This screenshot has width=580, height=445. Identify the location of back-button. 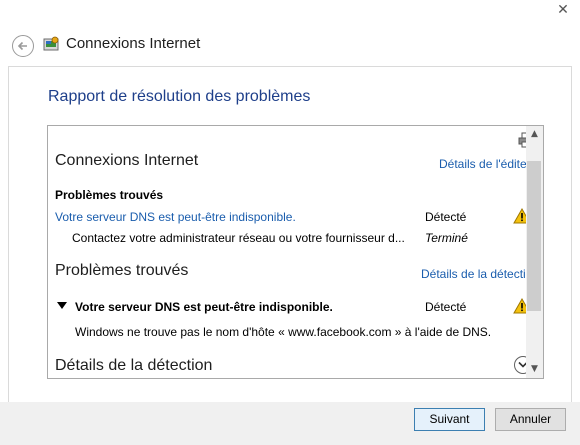
(23, 46).